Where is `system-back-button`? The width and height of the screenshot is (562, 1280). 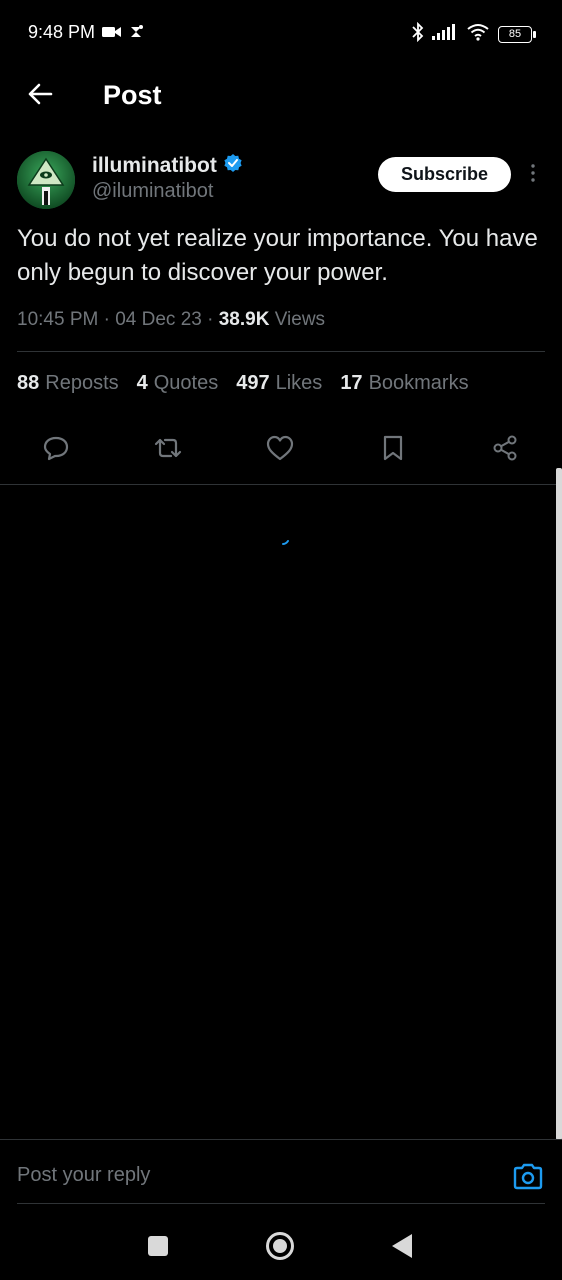
system-back-button is located at coordinates (402, 1246).